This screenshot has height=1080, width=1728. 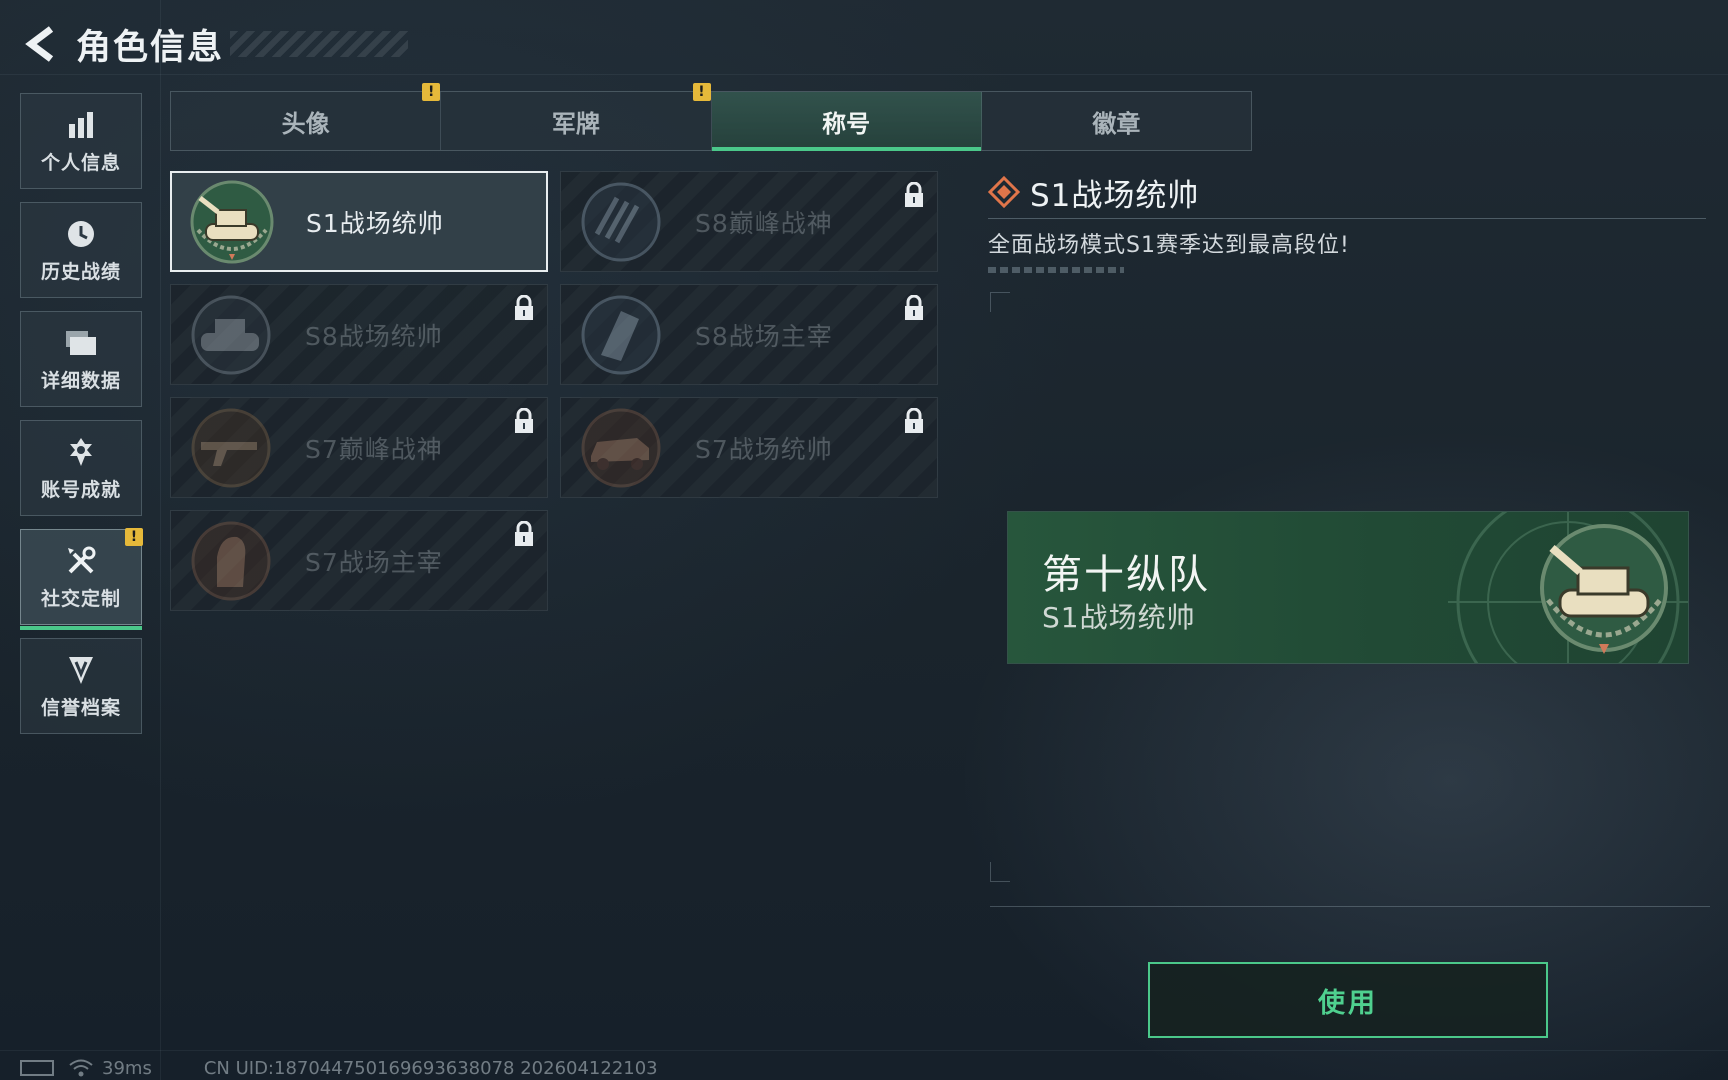 I want to click on bar-chart-icon, so click(x=81, y=125).